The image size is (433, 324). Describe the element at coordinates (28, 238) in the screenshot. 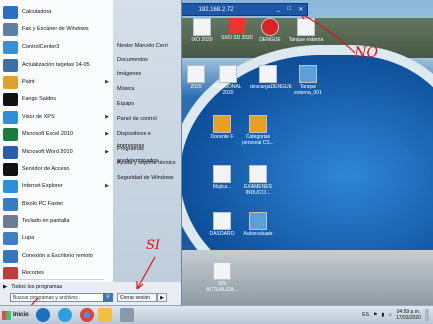

I see `start-menu-item-label: Lupa` at that location.